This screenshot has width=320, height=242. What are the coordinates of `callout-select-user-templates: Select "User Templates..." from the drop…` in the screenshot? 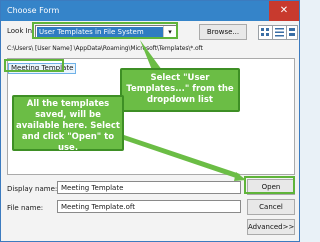 It's located at (180, 90).